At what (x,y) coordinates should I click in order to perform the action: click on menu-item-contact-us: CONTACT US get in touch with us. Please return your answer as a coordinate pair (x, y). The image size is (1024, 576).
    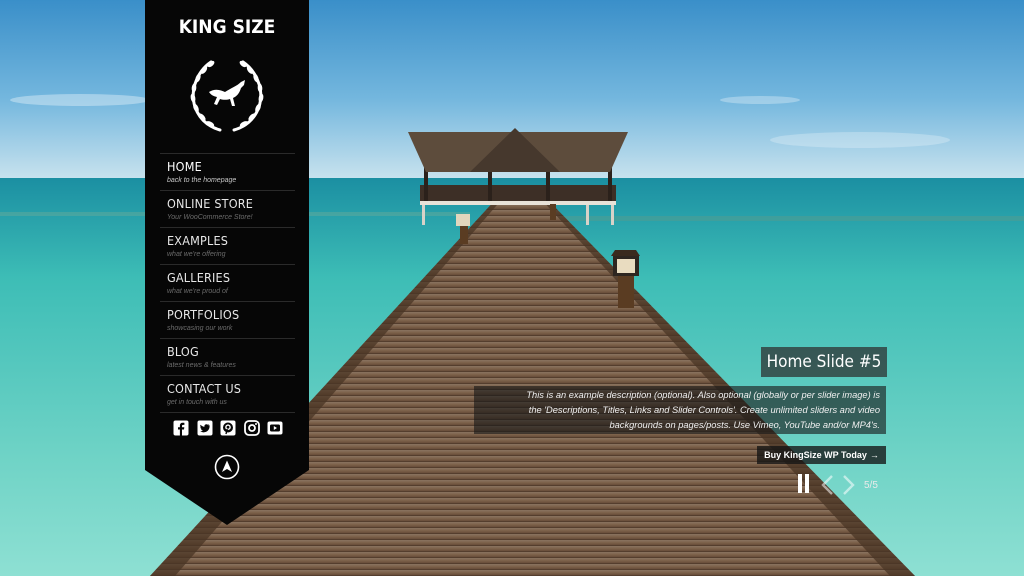
    Looking at the image, I should click on (227, 394).